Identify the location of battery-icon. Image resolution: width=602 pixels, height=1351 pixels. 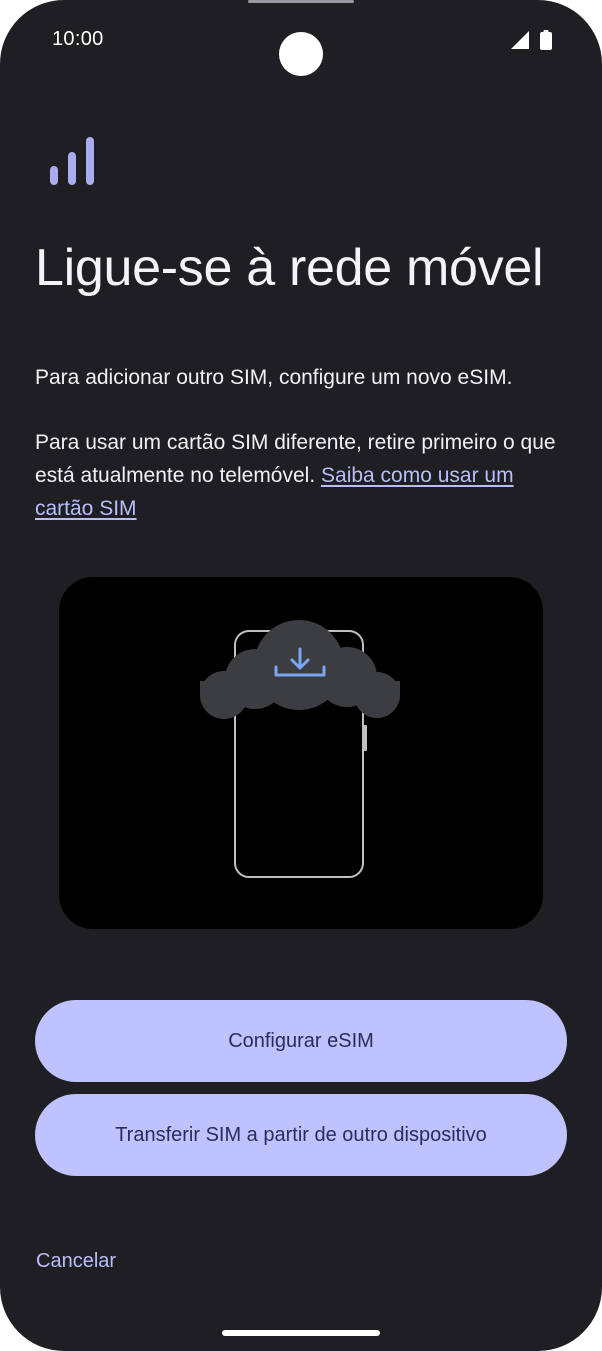
(546, 40).